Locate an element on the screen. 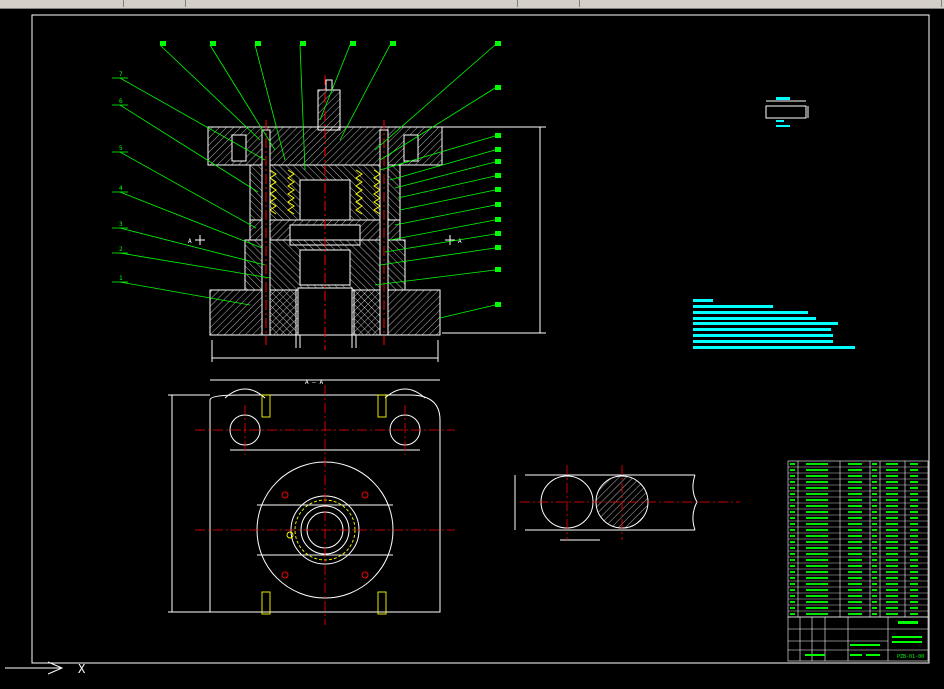 The width and height of the screenshot is (944, 689). section-balloon-marks-right is located at coordinates (498, 196).